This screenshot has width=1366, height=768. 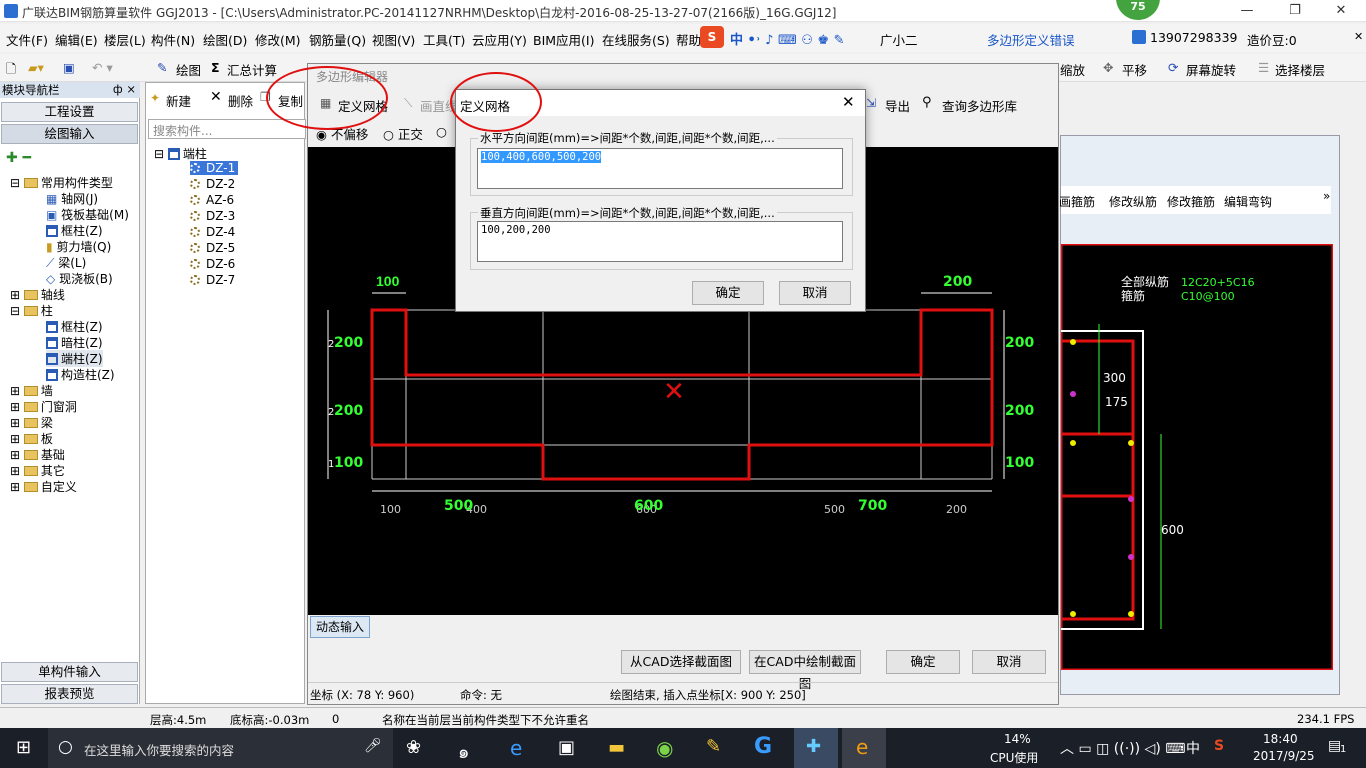 What do you see at coordinates (173, 39) in the screenshot?
I see `menu-component: 构件(N)` at bounding box center [173, 39].